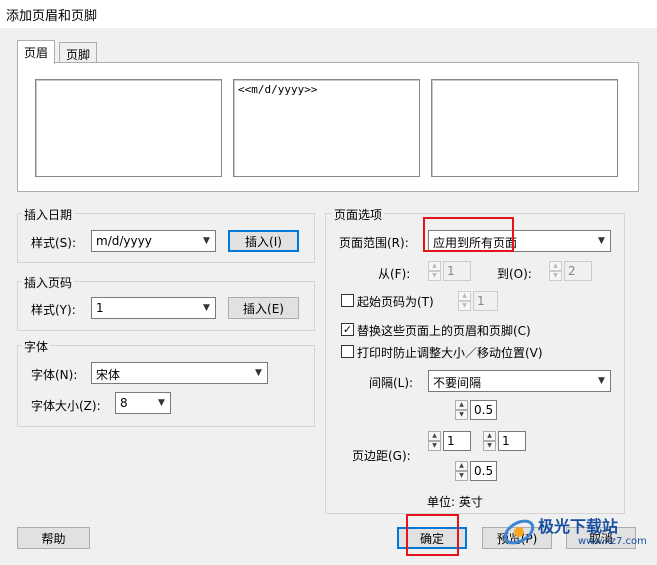 This screenshot has height=565, width=657. Describe the element at coordinates (263, 241) in the screenshot. I see `insert-date-button: 插入(I)` at that location.